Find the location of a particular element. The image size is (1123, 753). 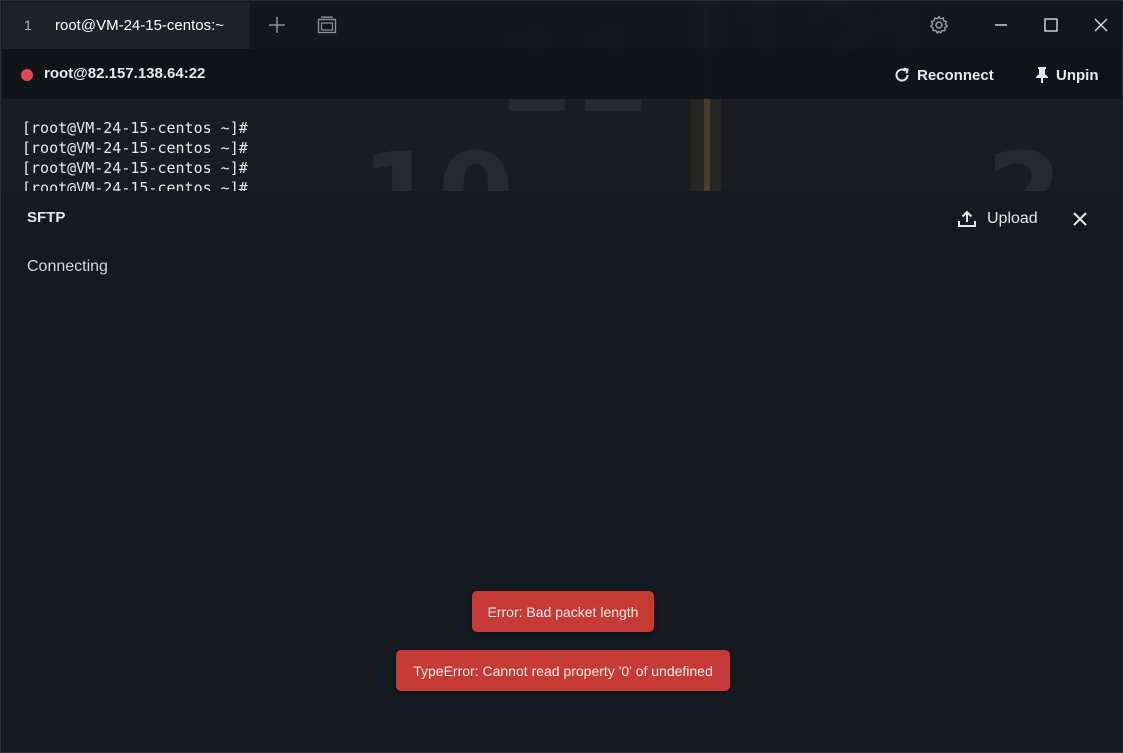

connection-status-dot is located at coordinates (27, 75).